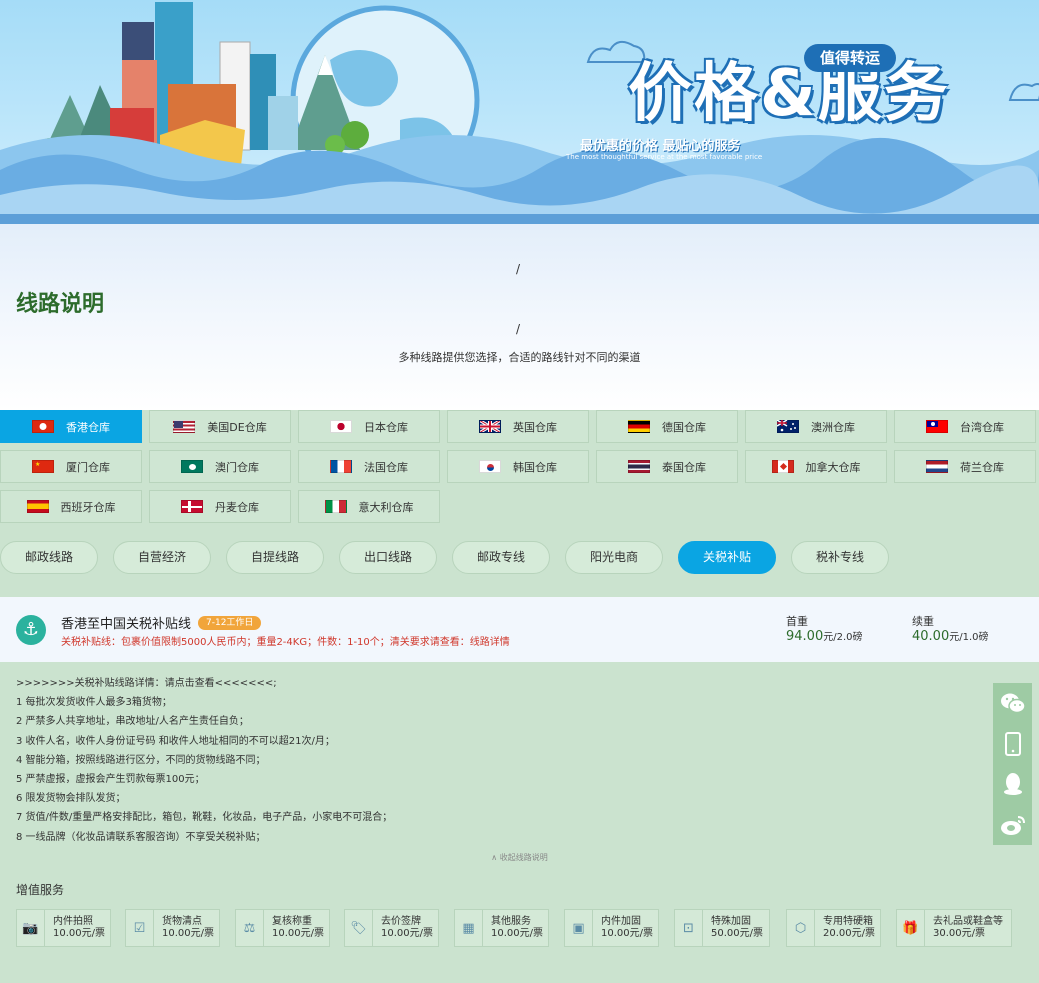  I want to click on hk-flag-icon, so click(43, 426).